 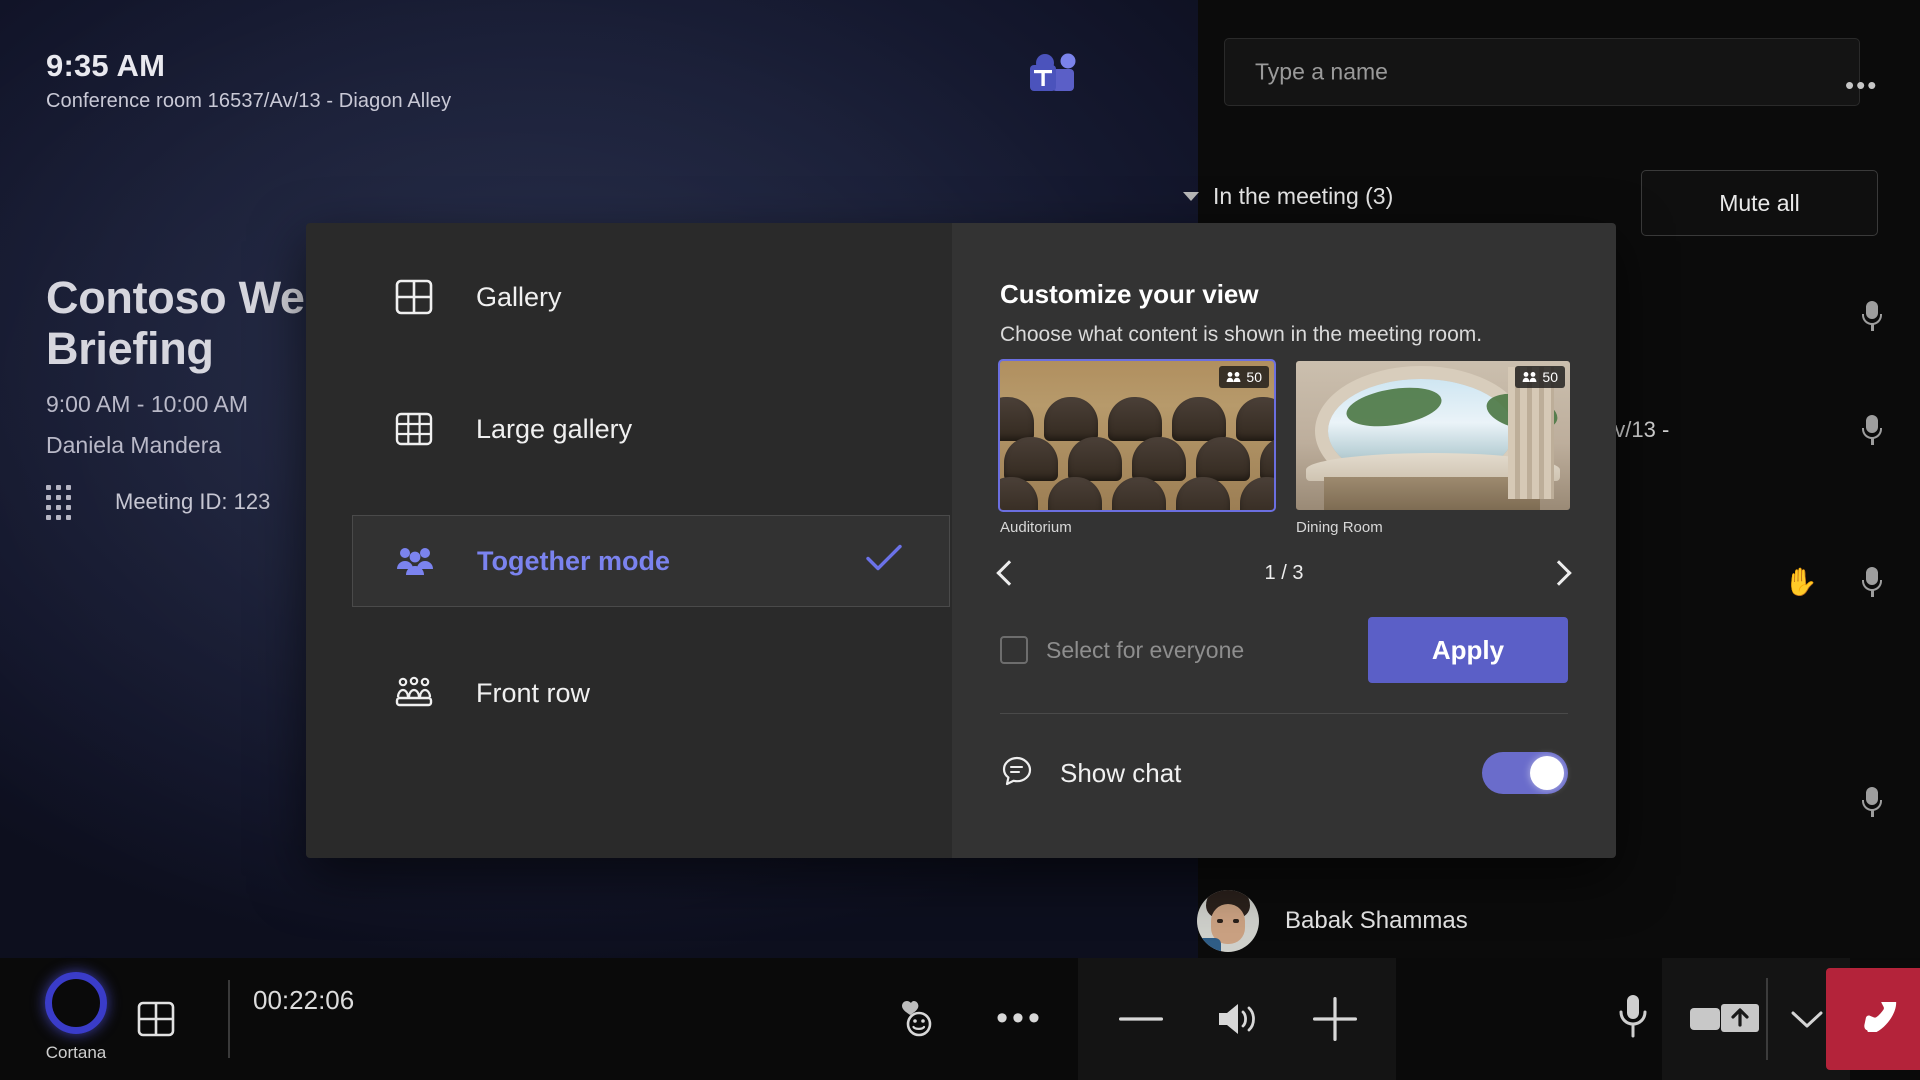 I want to click on toolbar-more-options-icon: •••, so click(x=1020, y=1018).